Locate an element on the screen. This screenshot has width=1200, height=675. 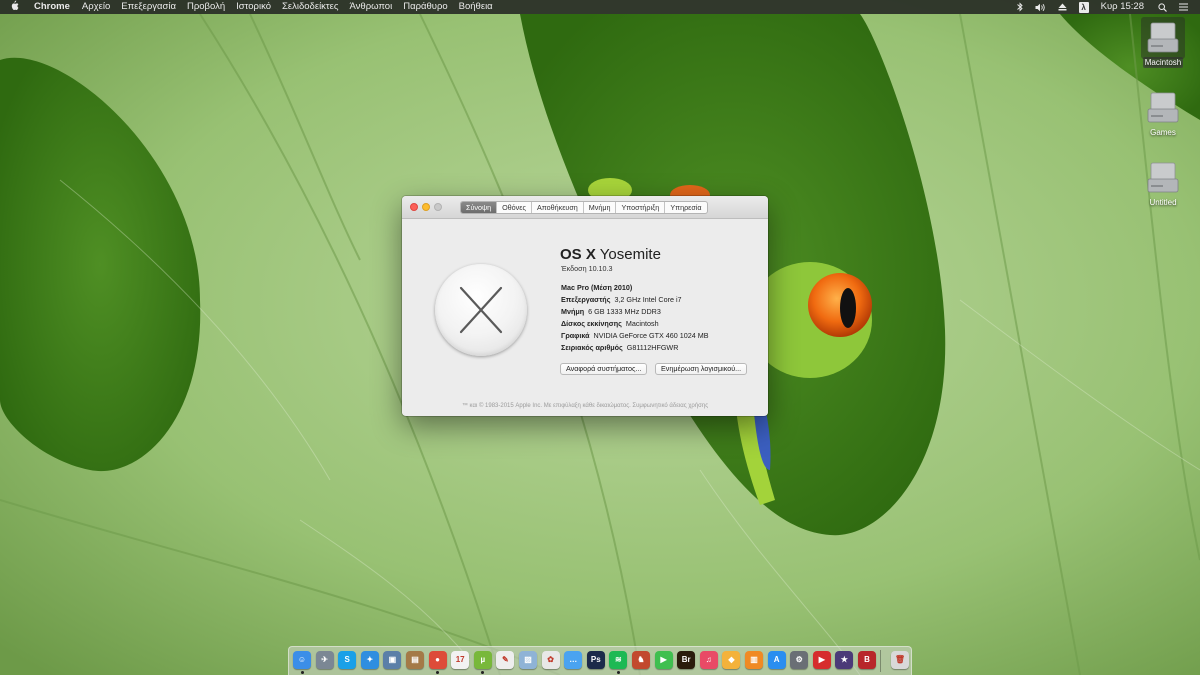
spec-row-graphics: Γραφικά NVIDIA GeForce GTX 460 1024 MB is located at coordinates (635, 336).